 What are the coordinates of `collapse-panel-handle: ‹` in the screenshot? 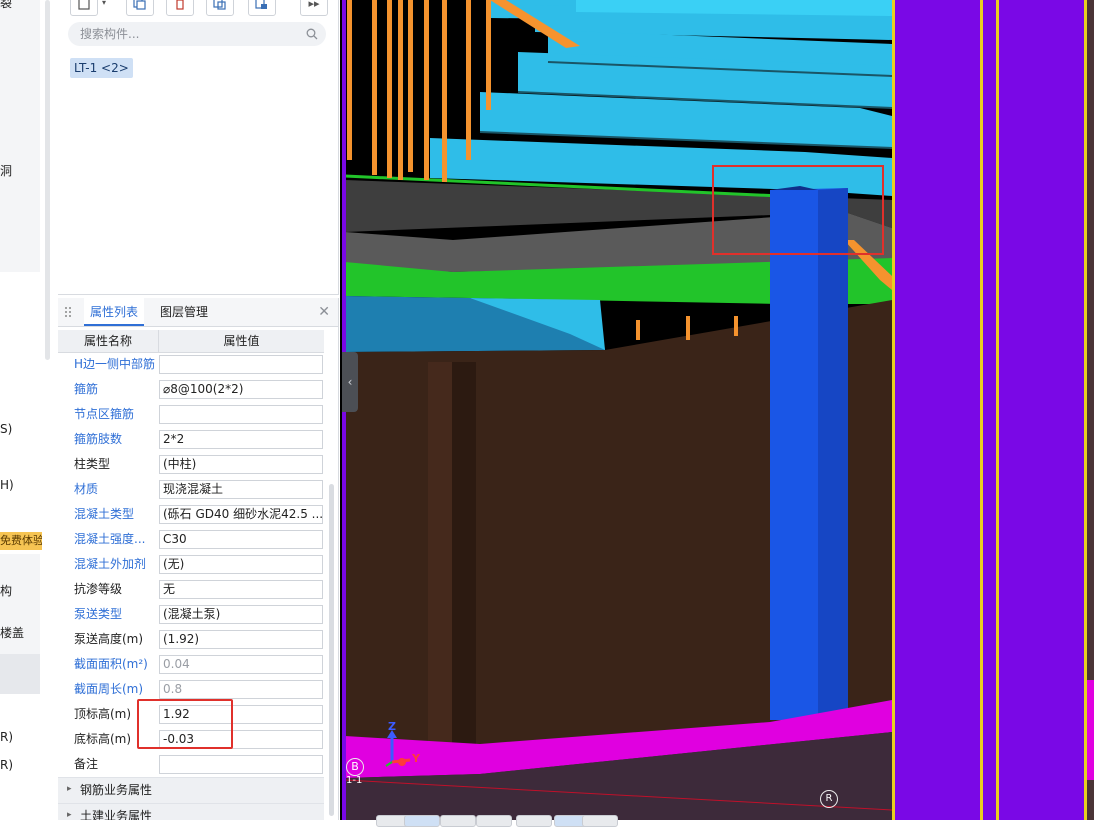 It's located at (350, 382).